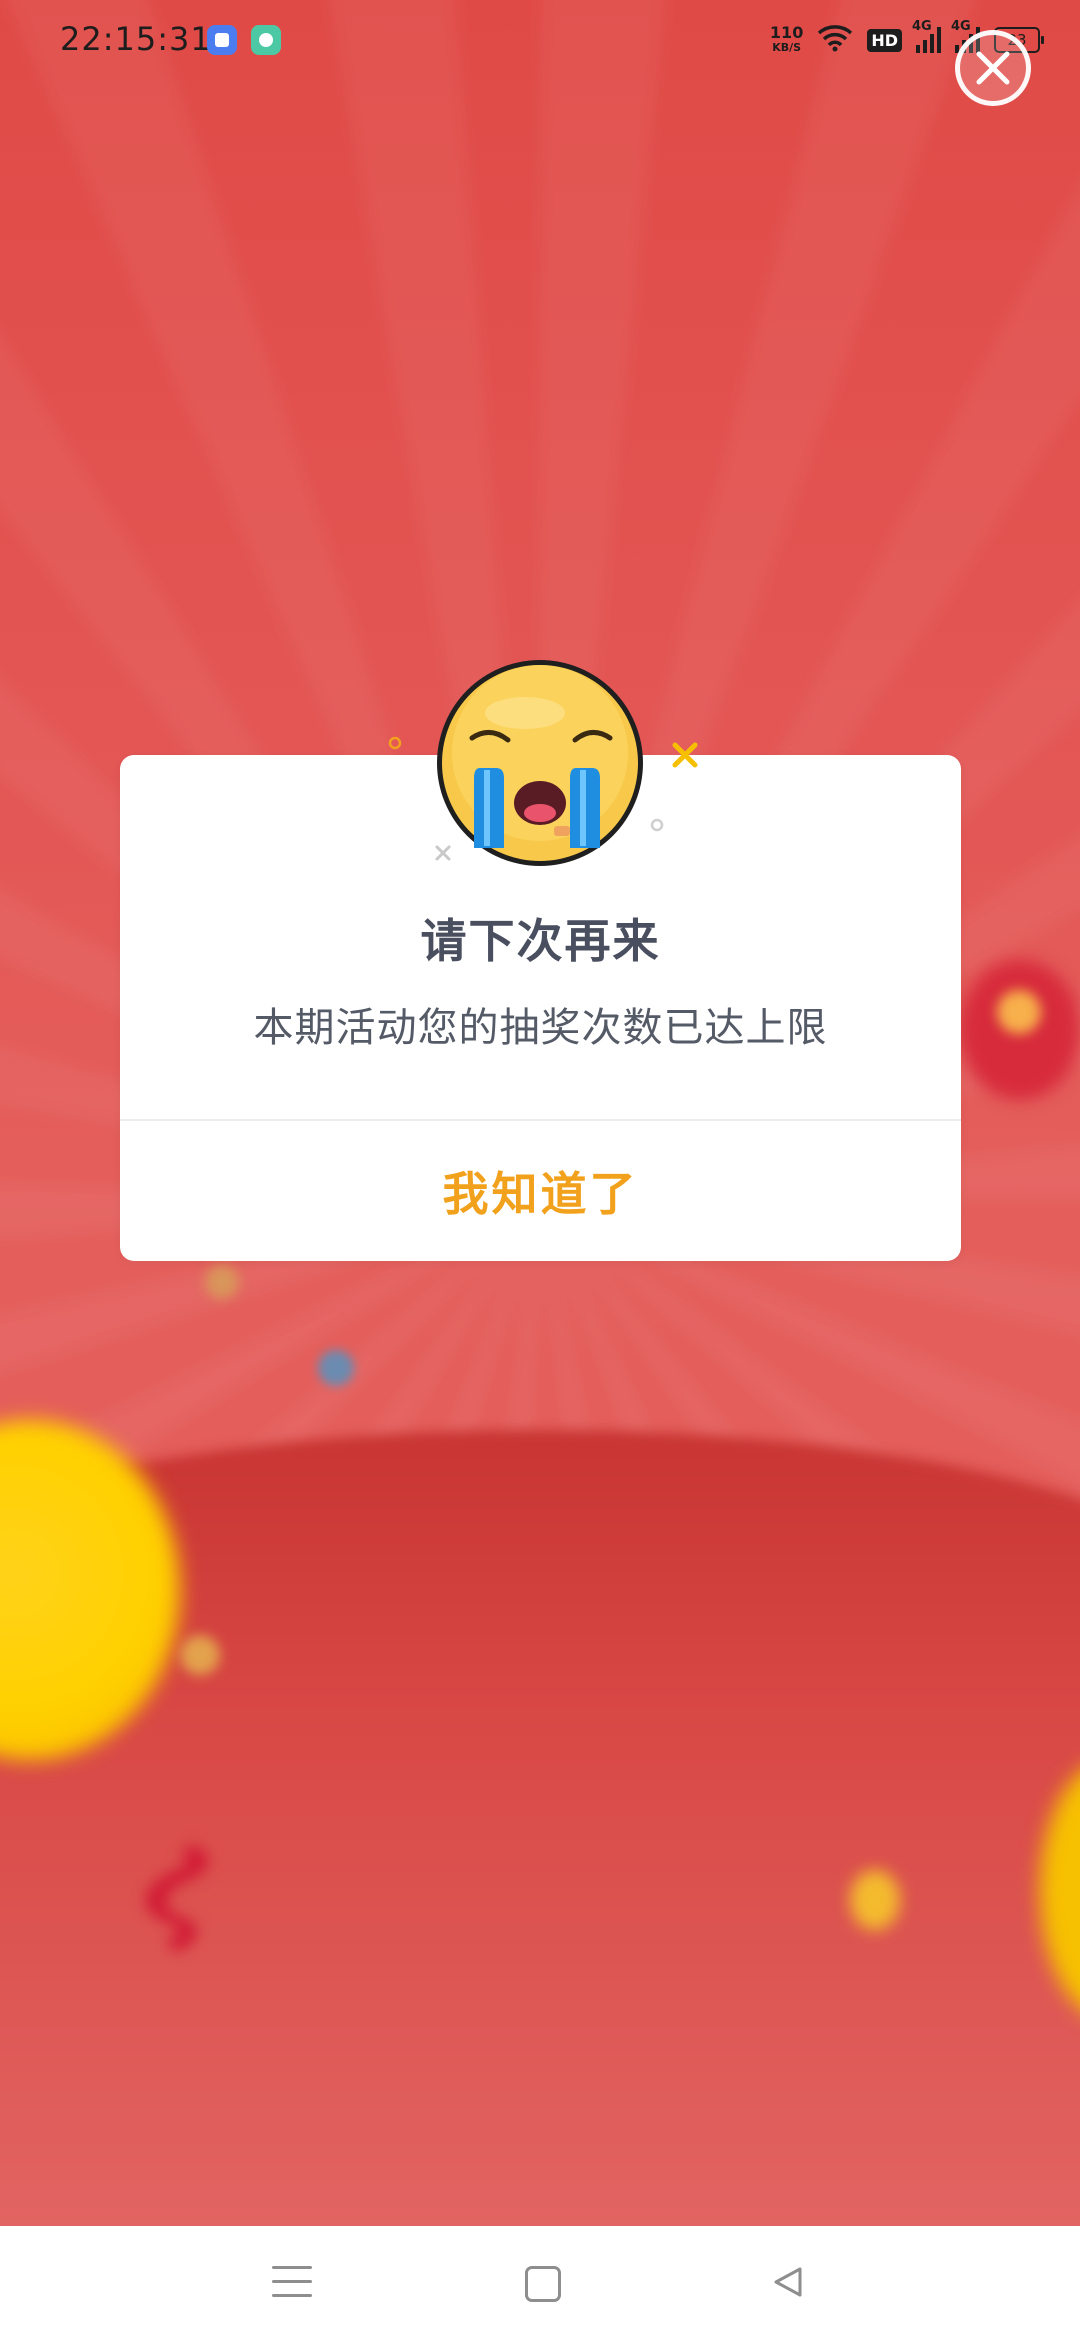  Describe the element at coordinates (540, 1028) in the screenshot. I see `dialog-message: 本期活动您的抽奖次数已达上限` at that location.